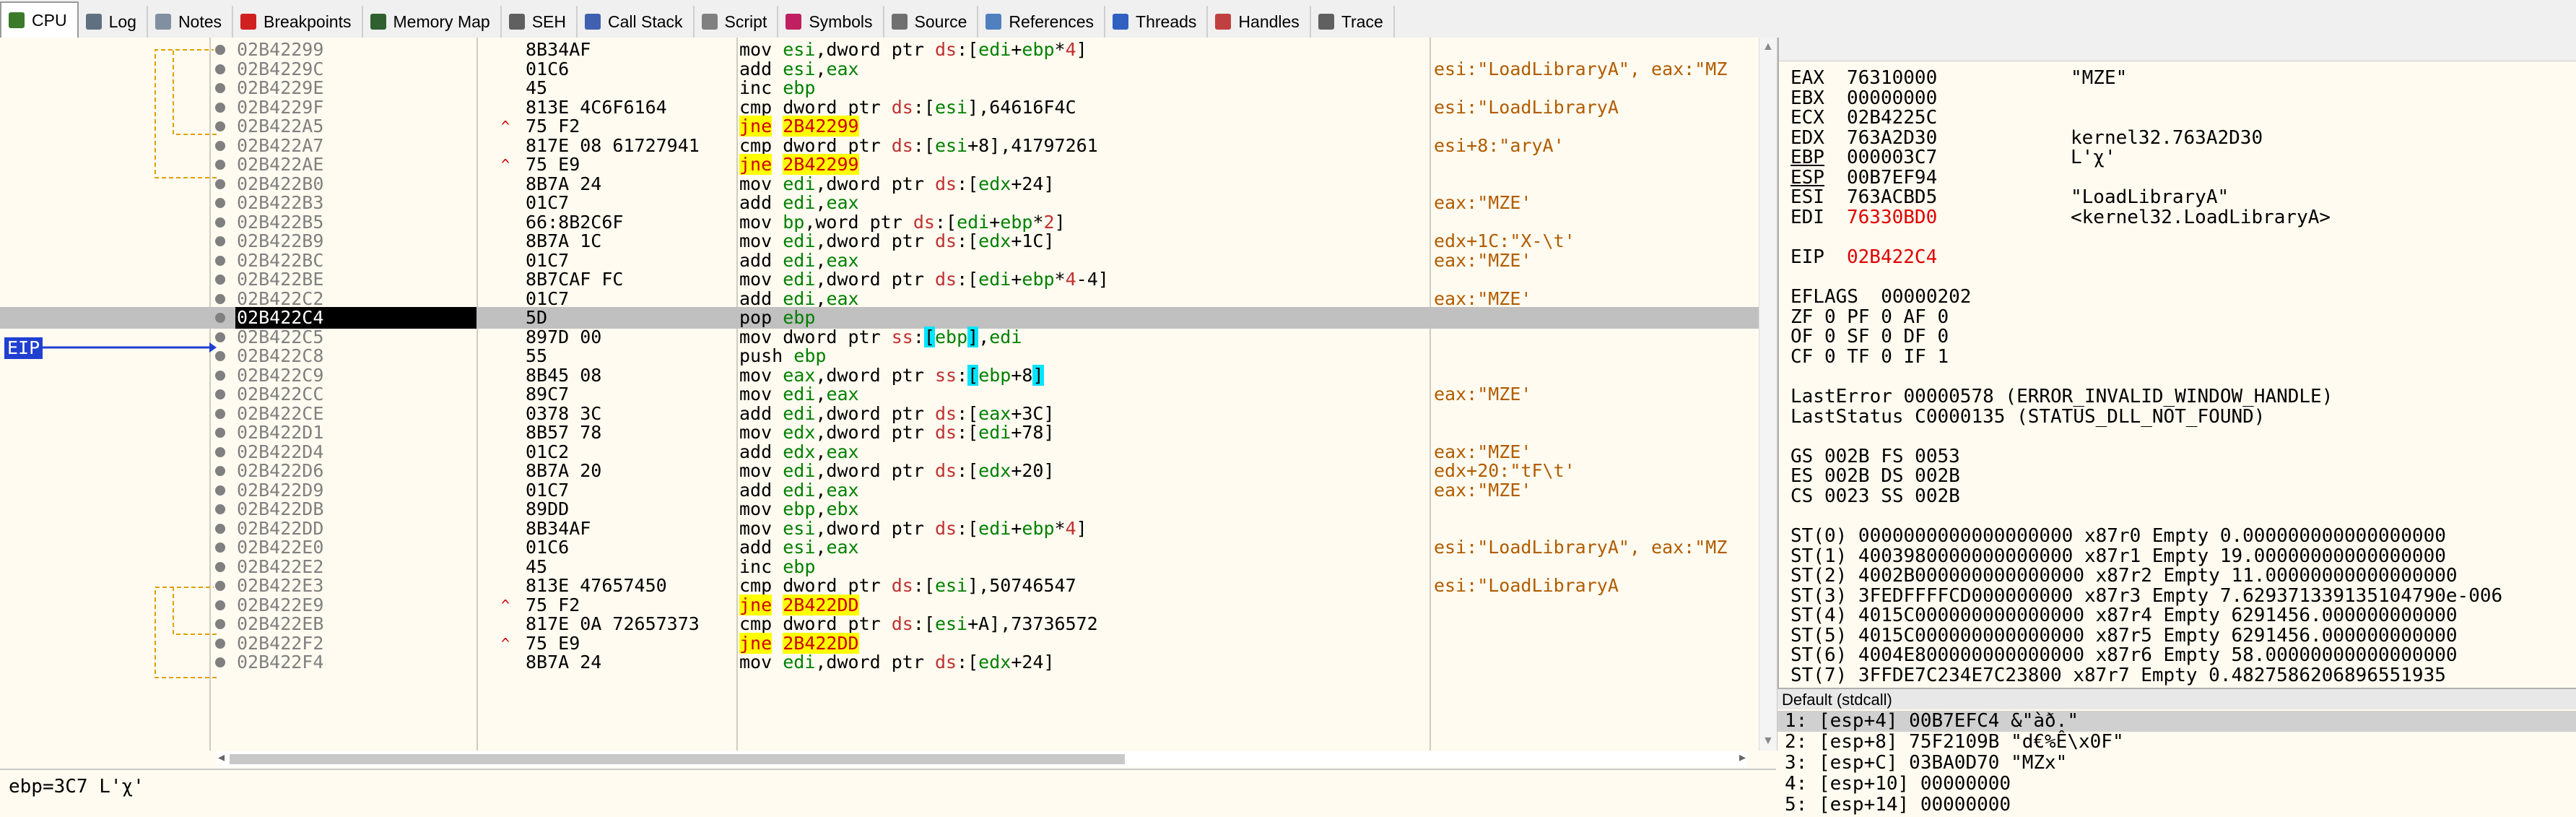 The width and height of the screenshot is (2576, 817). Describe the element at coordinates (879, 605) in the screenshot. I see `disasm-row: 02B422E9 ^ 75 F2 jne 2B422DD` at that location.